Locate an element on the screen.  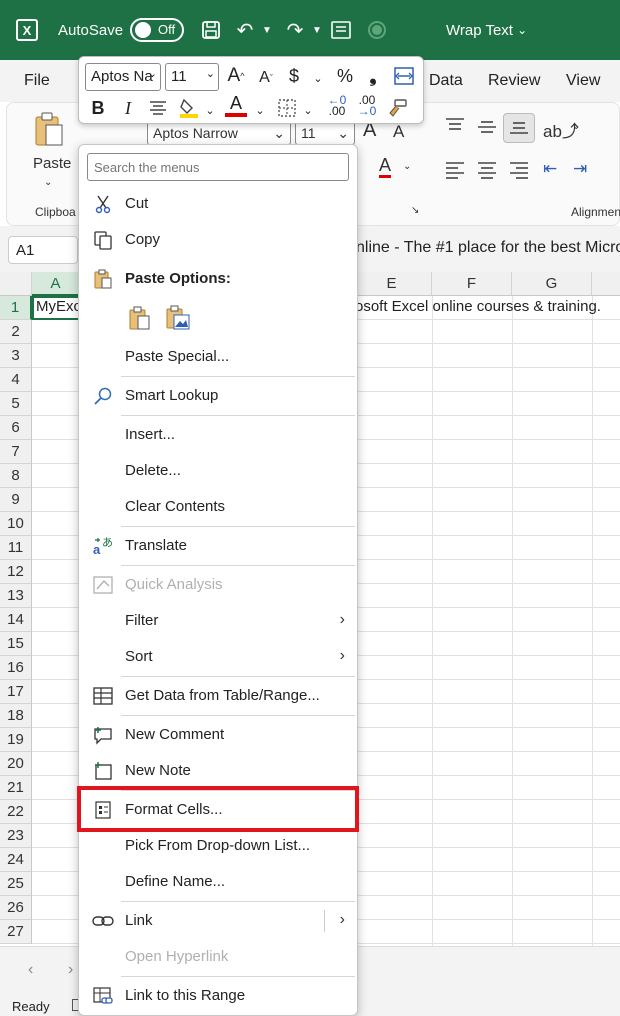
menu-item-clear-contents: Clear Contents is located at coordinates (218, 507).